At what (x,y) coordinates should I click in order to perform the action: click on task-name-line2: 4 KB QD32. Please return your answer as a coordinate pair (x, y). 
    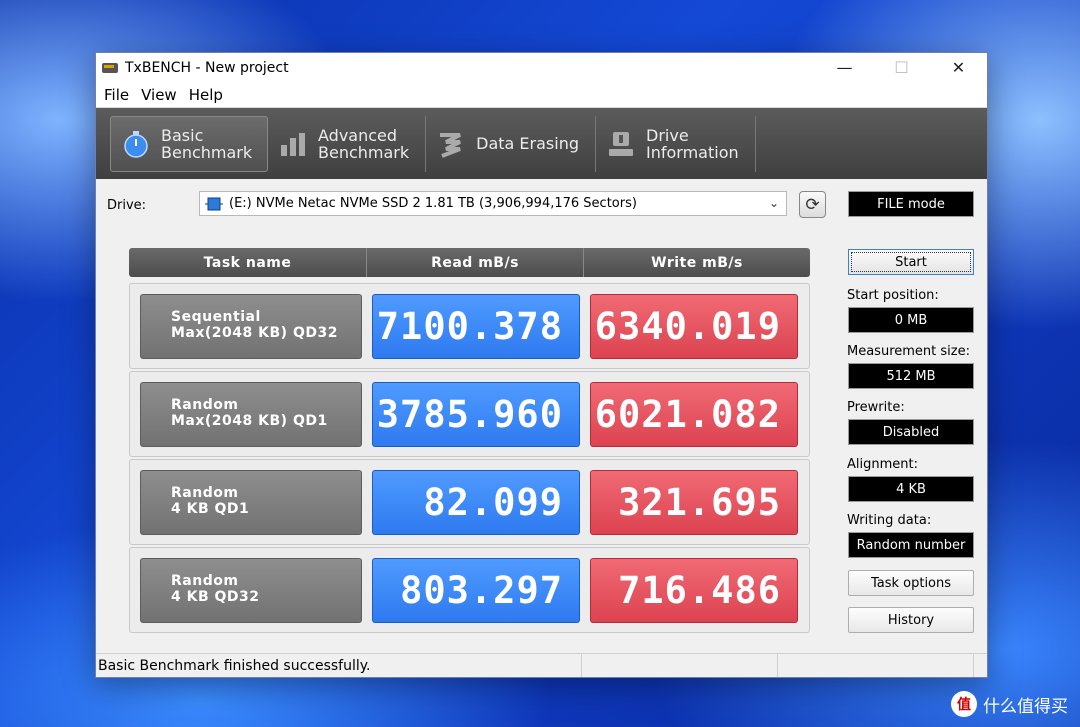
    Looking at the image, I should click on (215, 597).